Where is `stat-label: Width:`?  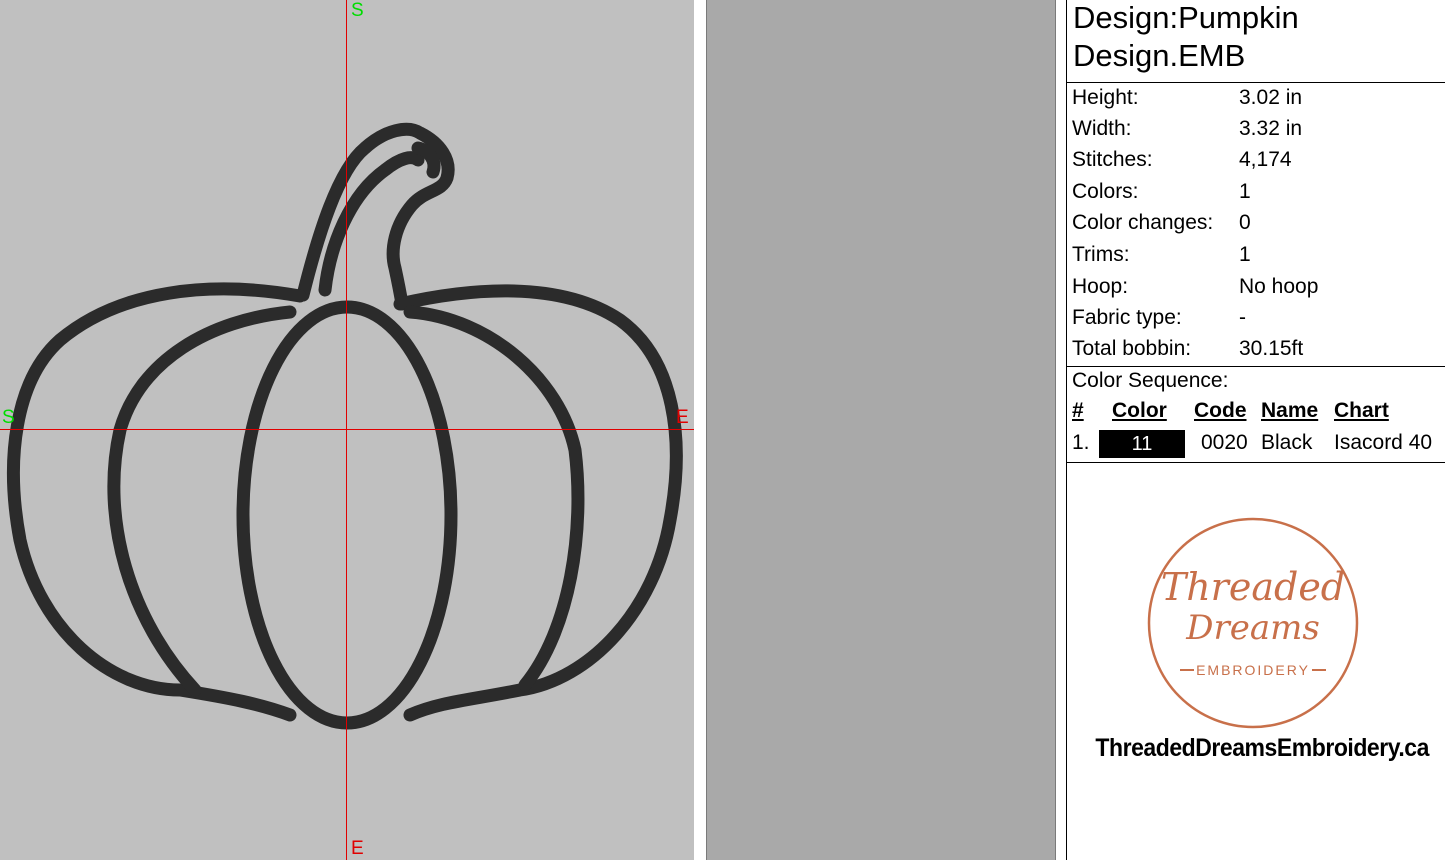 stat-label: Width: is located at coordinates (1102, 128).